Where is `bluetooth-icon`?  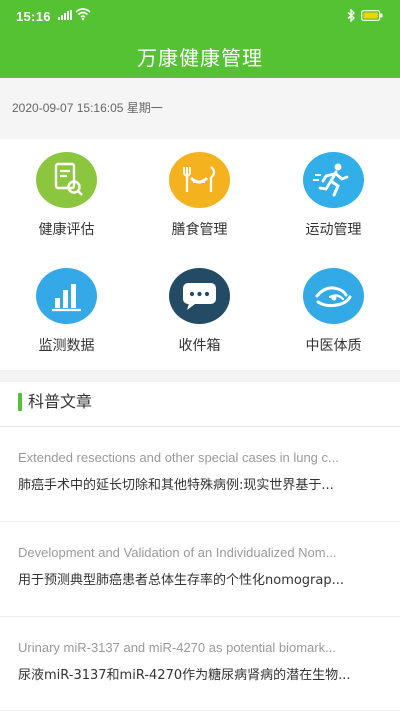
bluetooth-icon is located at coordinates (351, 15).